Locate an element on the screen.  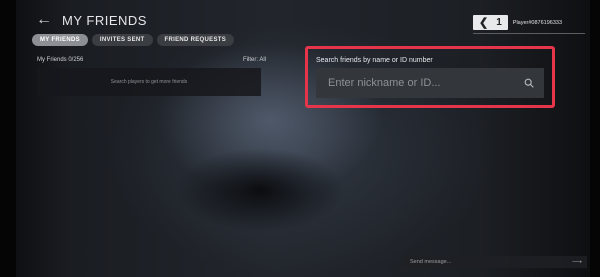
tab-friend-requests: FRIEND REQUESTS is located at coordinates (195, 40).